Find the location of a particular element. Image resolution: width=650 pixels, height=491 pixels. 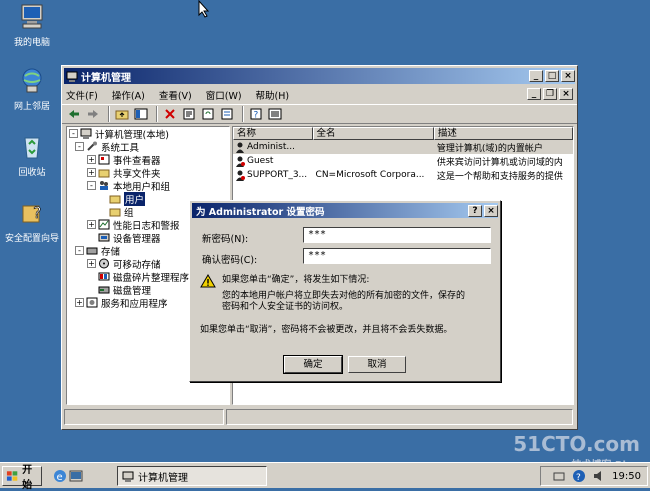

network-tray-icon is located at coordinates (559, 476).